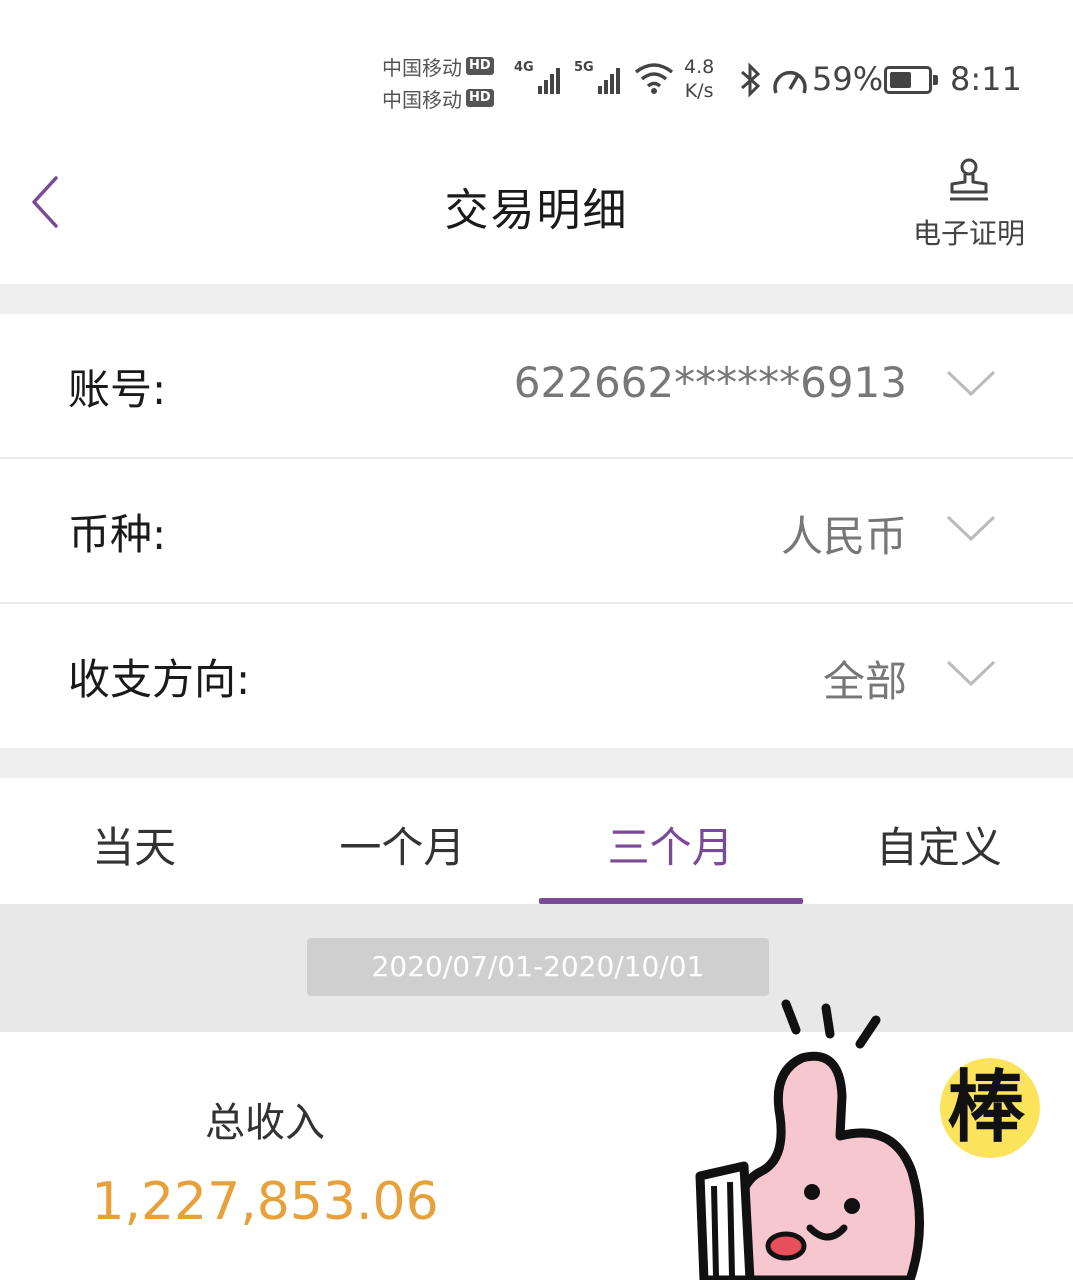 This screenshot has width=1073, height=1280. Describe the element at coordinates (911, 80) in the screenshot. I see `battery-icon` at that location.